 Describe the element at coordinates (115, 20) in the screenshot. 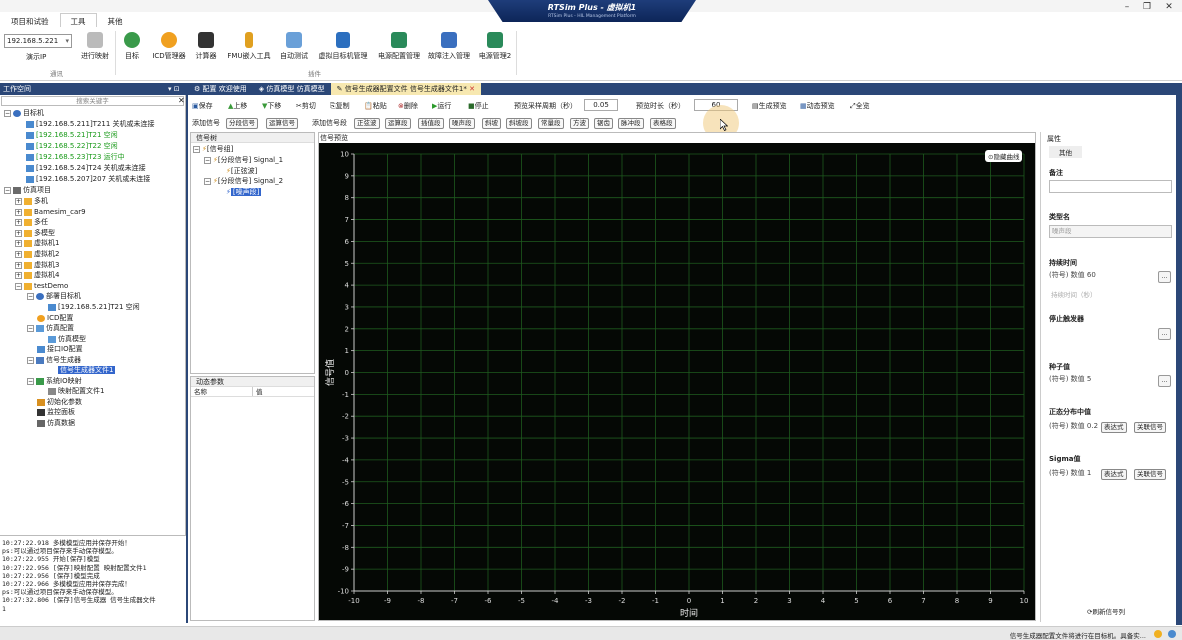

I see `tab-other: 其他` at that location.